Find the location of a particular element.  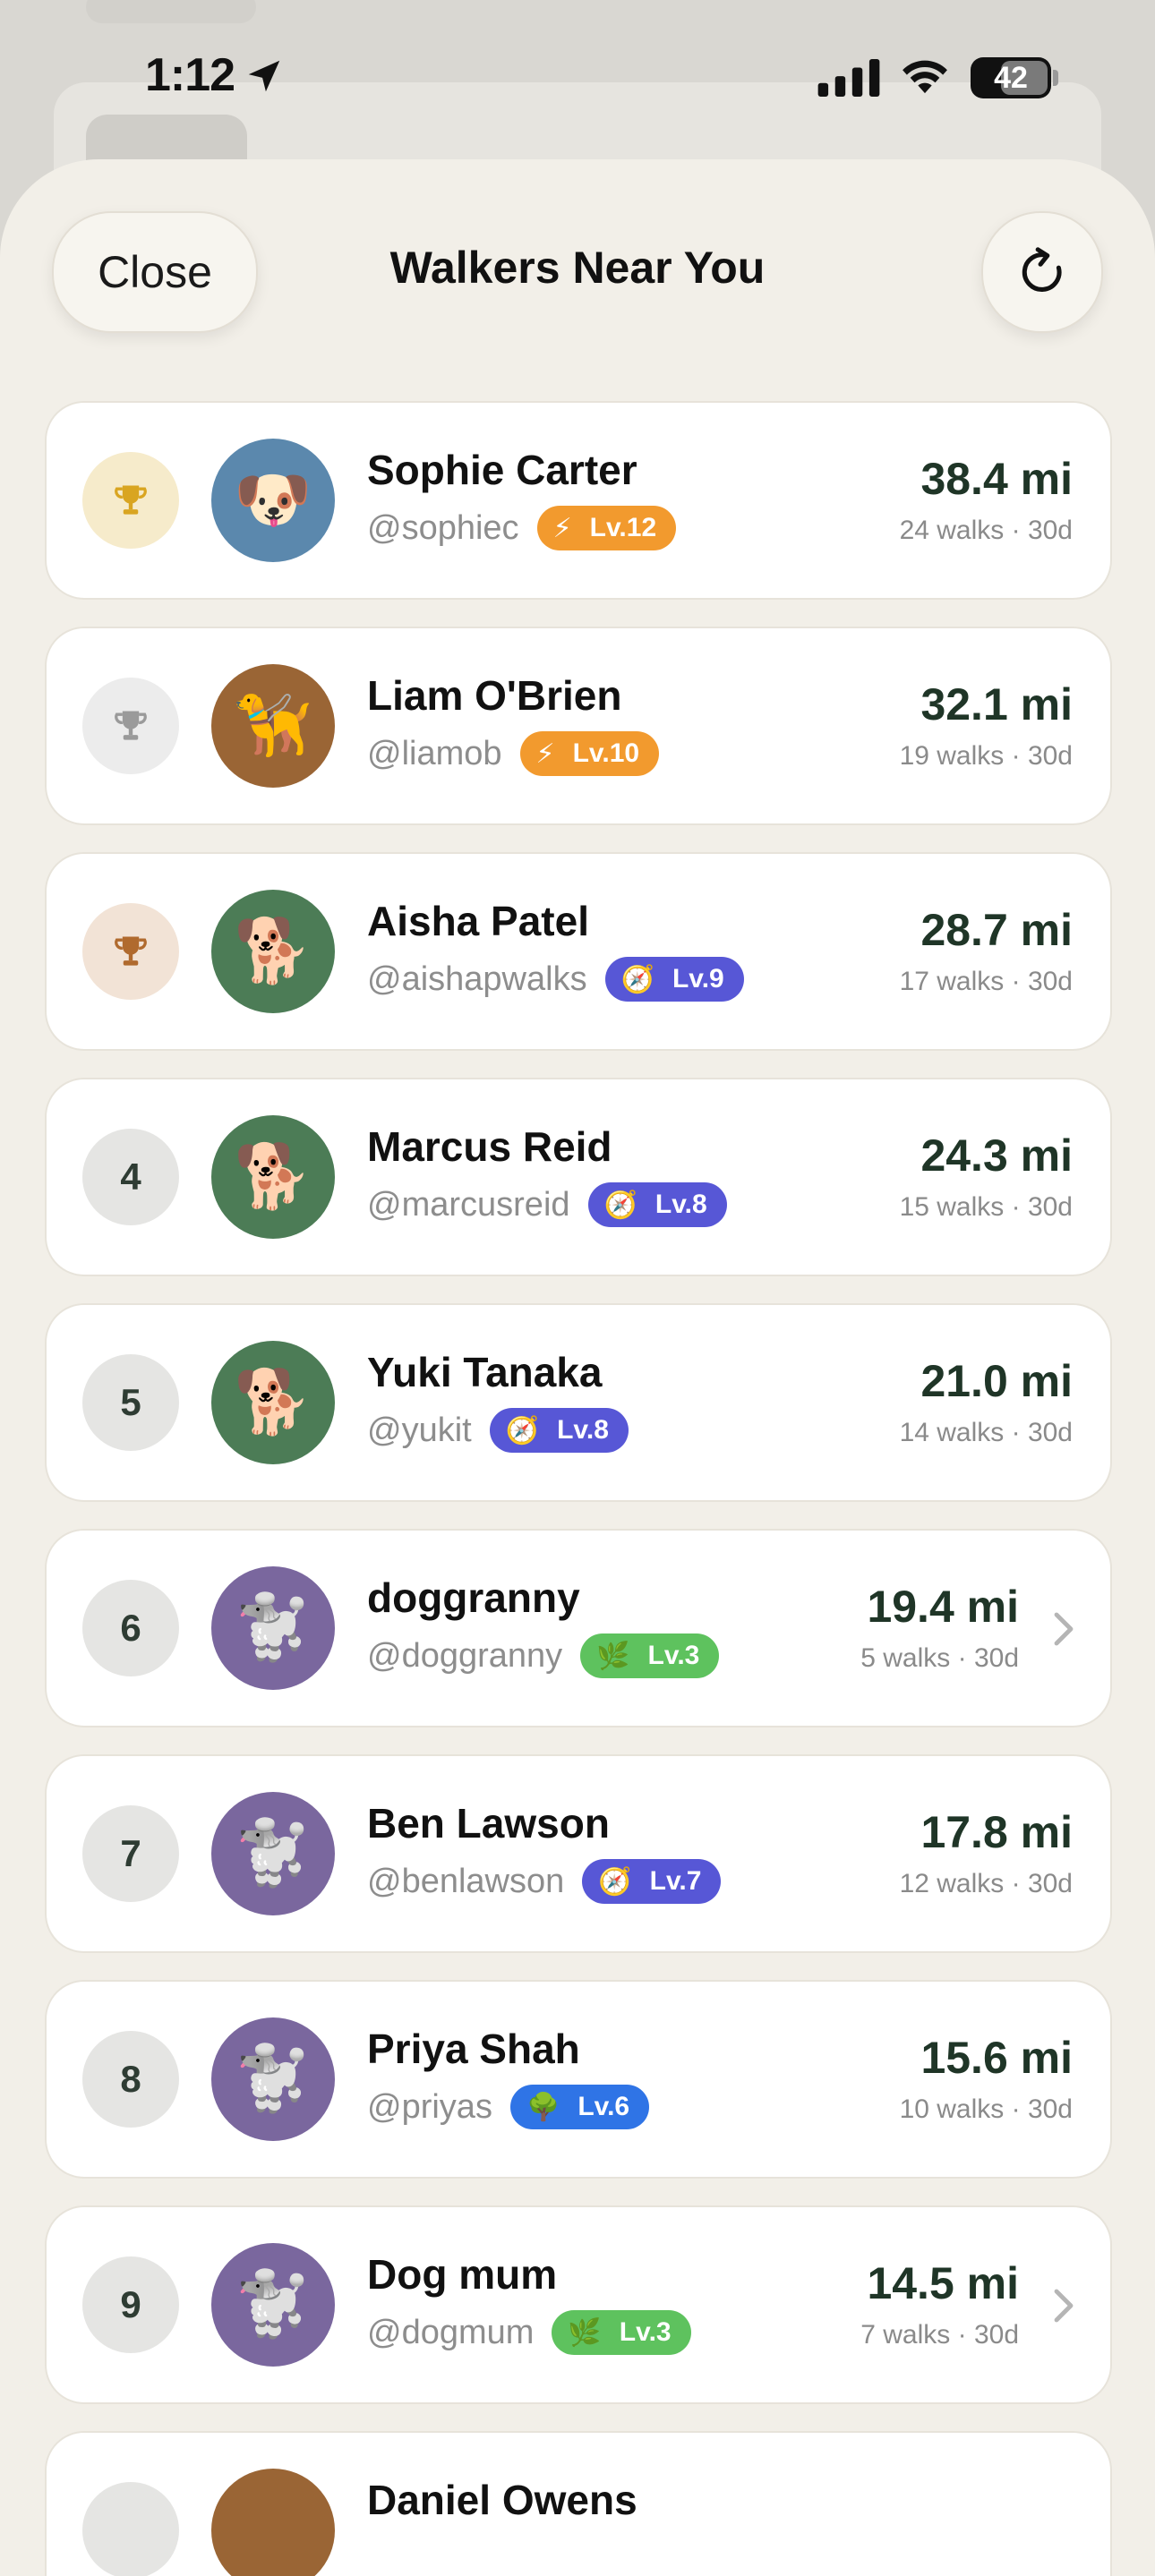

level-badge: 🧭 Lv.9 is located at coordinates (674, 979).